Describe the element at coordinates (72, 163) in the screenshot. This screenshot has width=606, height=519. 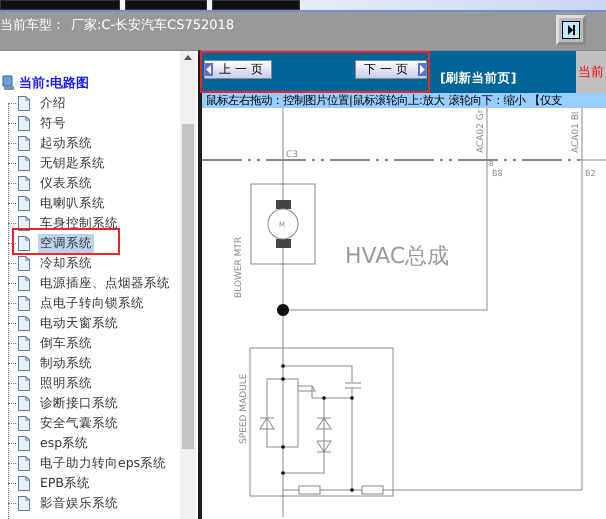
I see `tree-item: 无钥匙系统` at that location.